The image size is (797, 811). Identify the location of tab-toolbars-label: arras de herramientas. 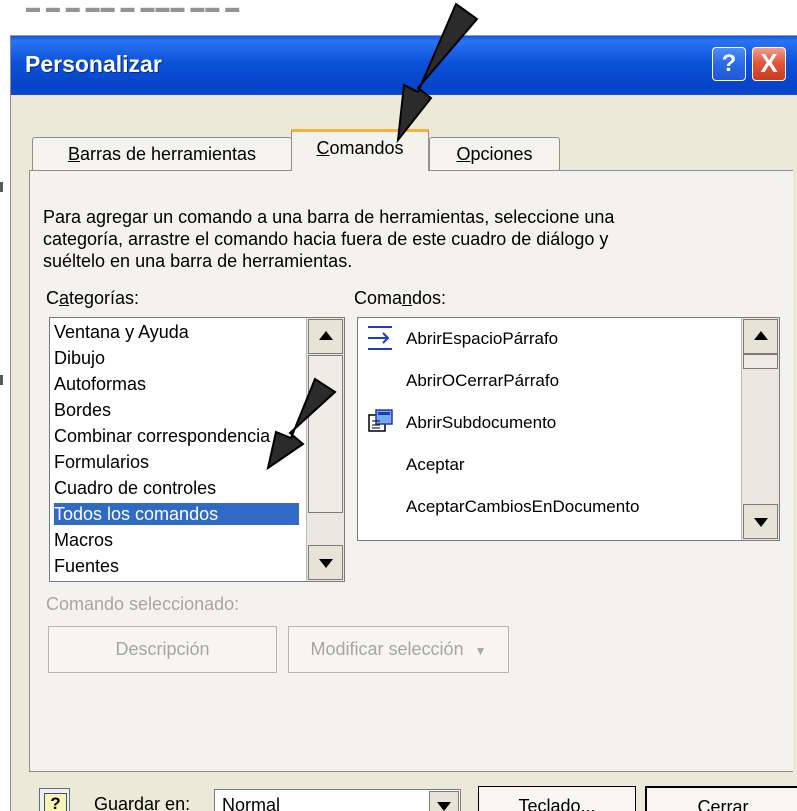
(168, 154).